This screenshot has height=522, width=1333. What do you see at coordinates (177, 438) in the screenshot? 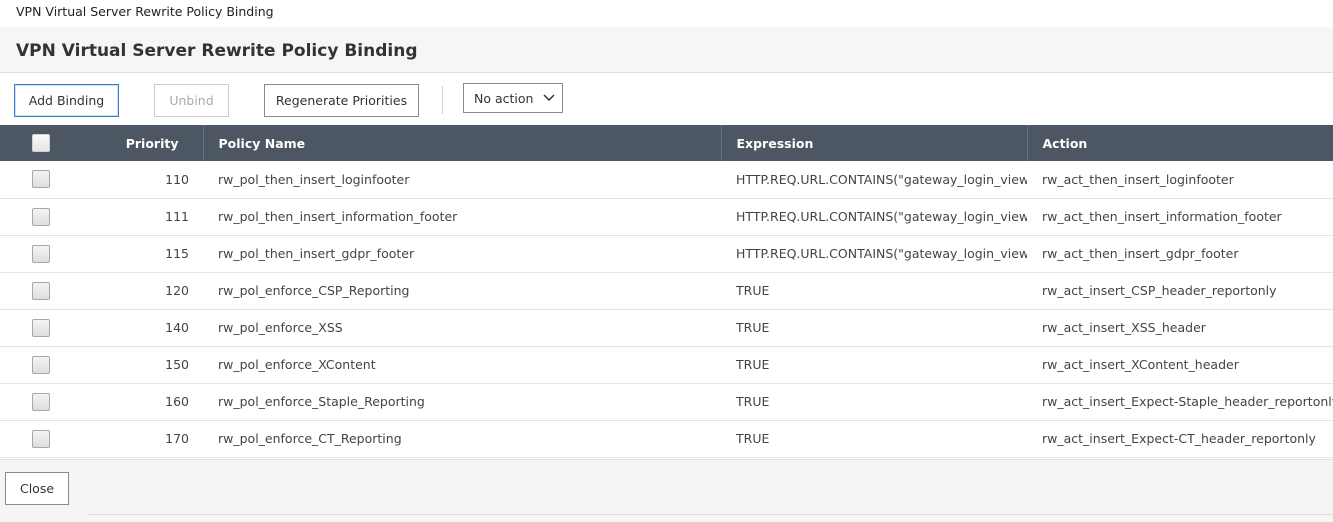
I see `priority-cell: 170` at bounding box center [177, 438].